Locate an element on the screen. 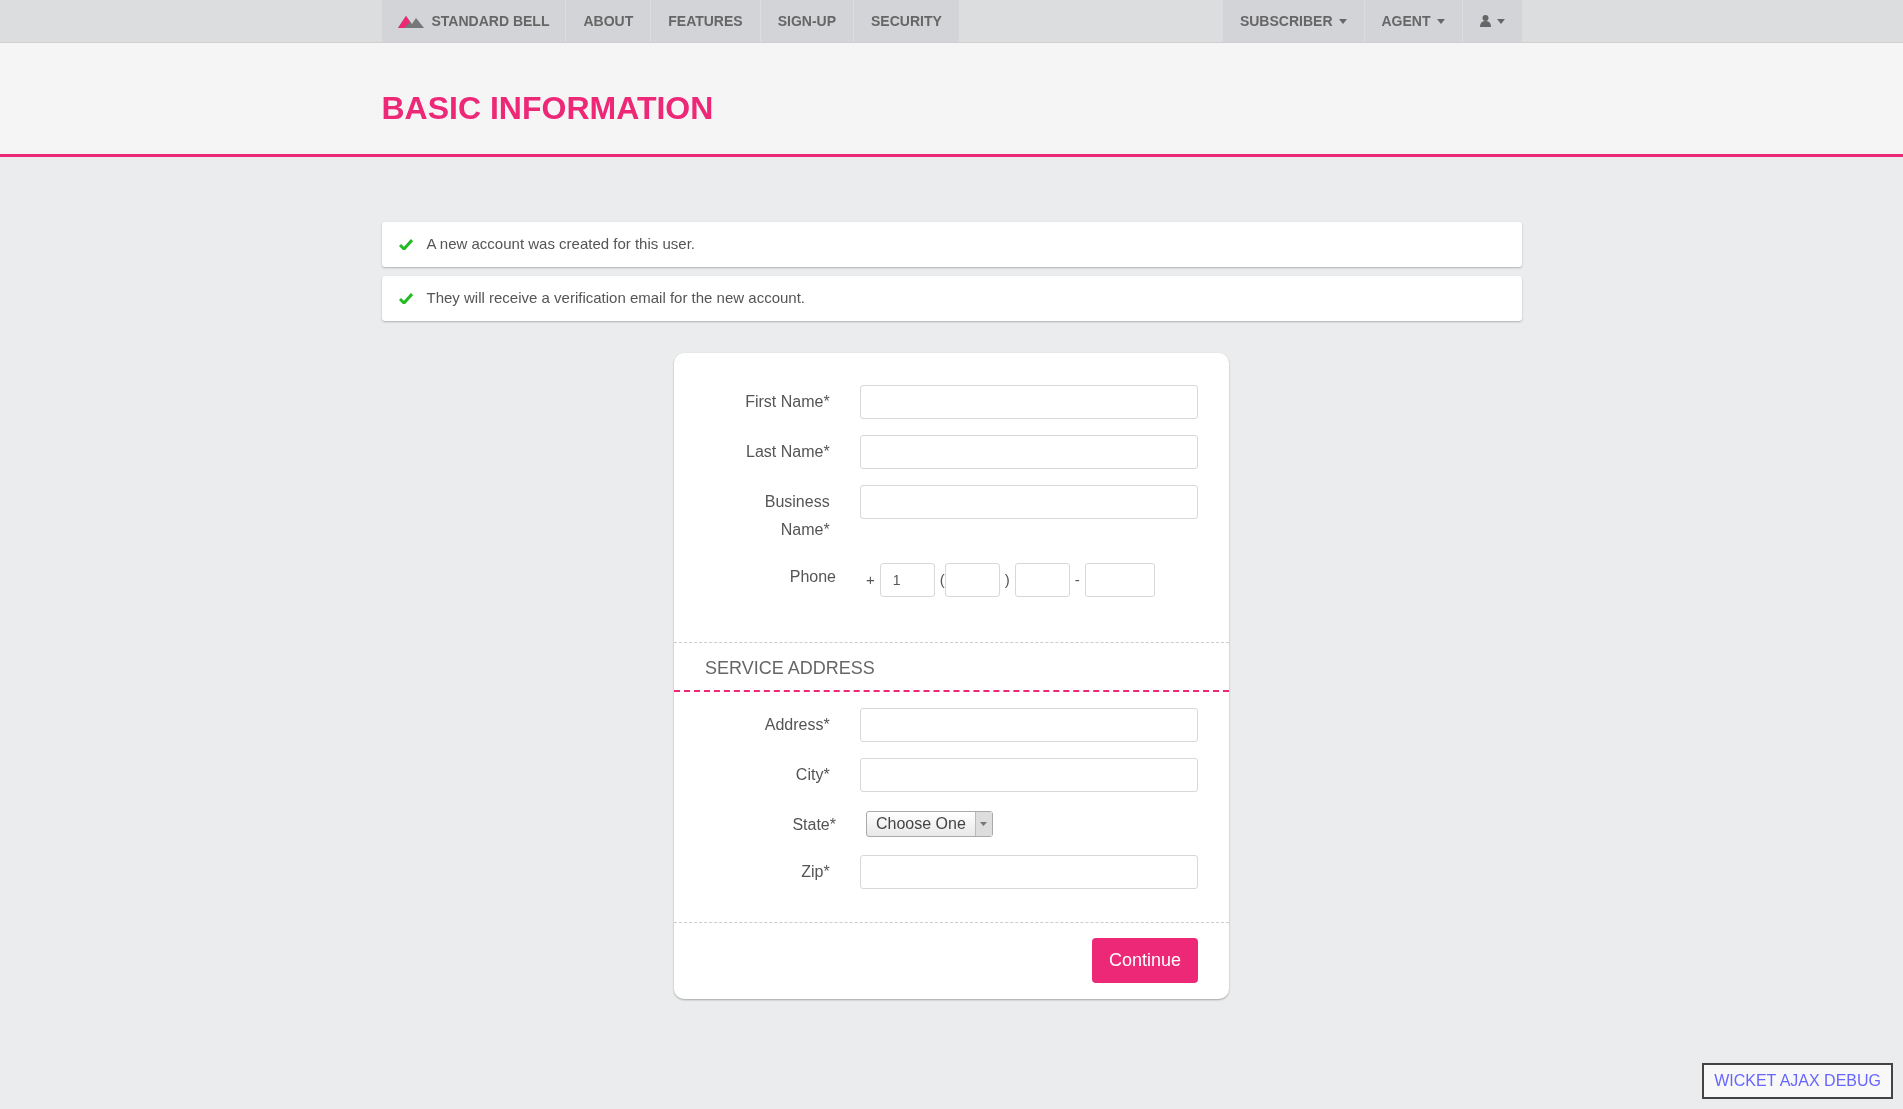  logo-icon is located at coordinates (410, 21).